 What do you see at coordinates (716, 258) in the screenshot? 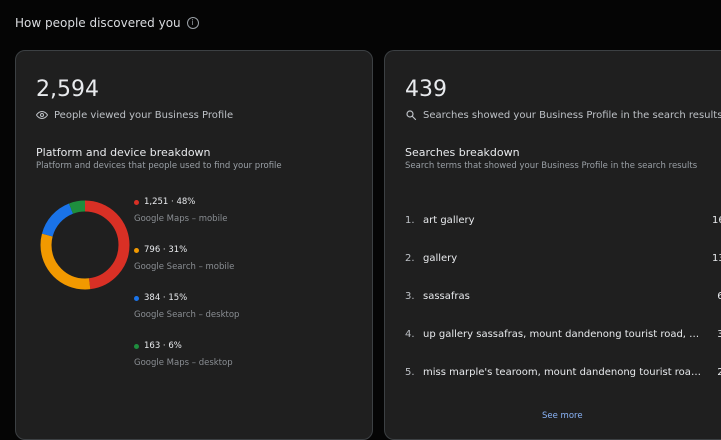
I see `term-count: 132` at bounding box center [716, 258].